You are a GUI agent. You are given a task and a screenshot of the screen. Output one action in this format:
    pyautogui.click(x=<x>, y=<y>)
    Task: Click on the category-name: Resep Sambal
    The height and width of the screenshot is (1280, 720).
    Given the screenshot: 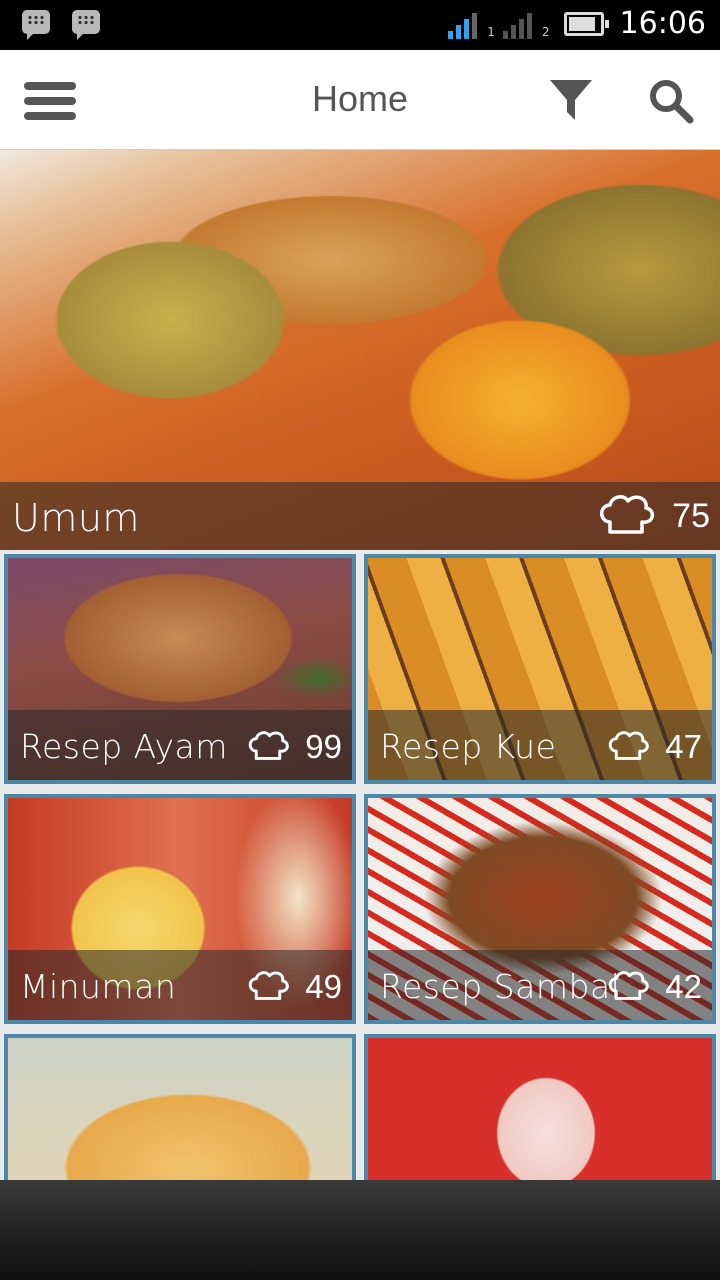 What is the action you would take?
    pyautogui.click(x=500, y=986)
    